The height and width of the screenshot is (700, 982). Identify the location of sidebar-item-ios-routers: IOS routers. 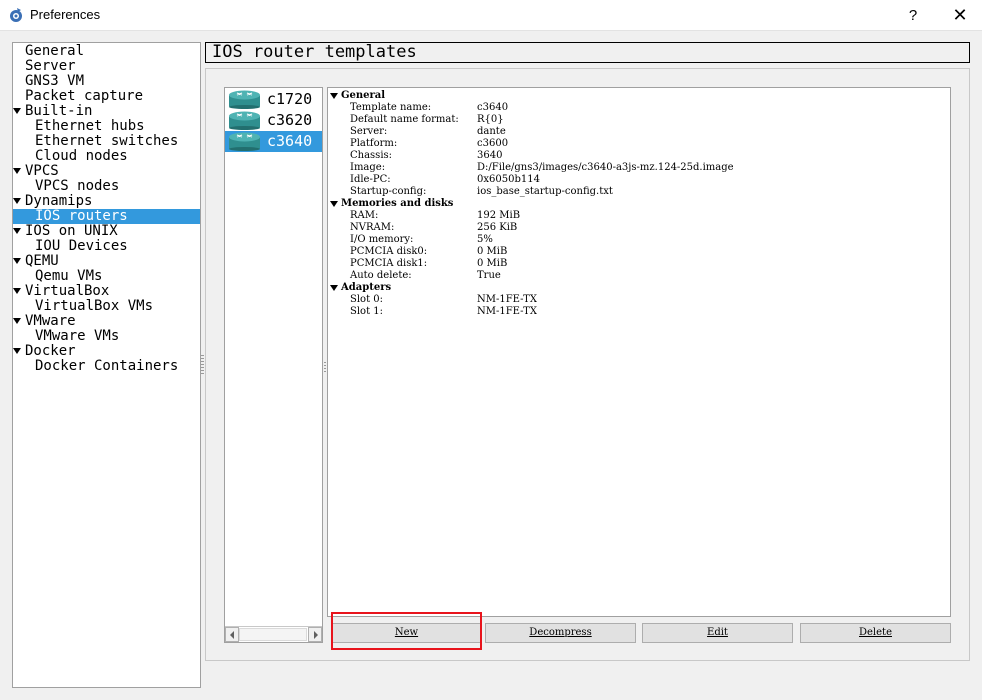
(106, 216).